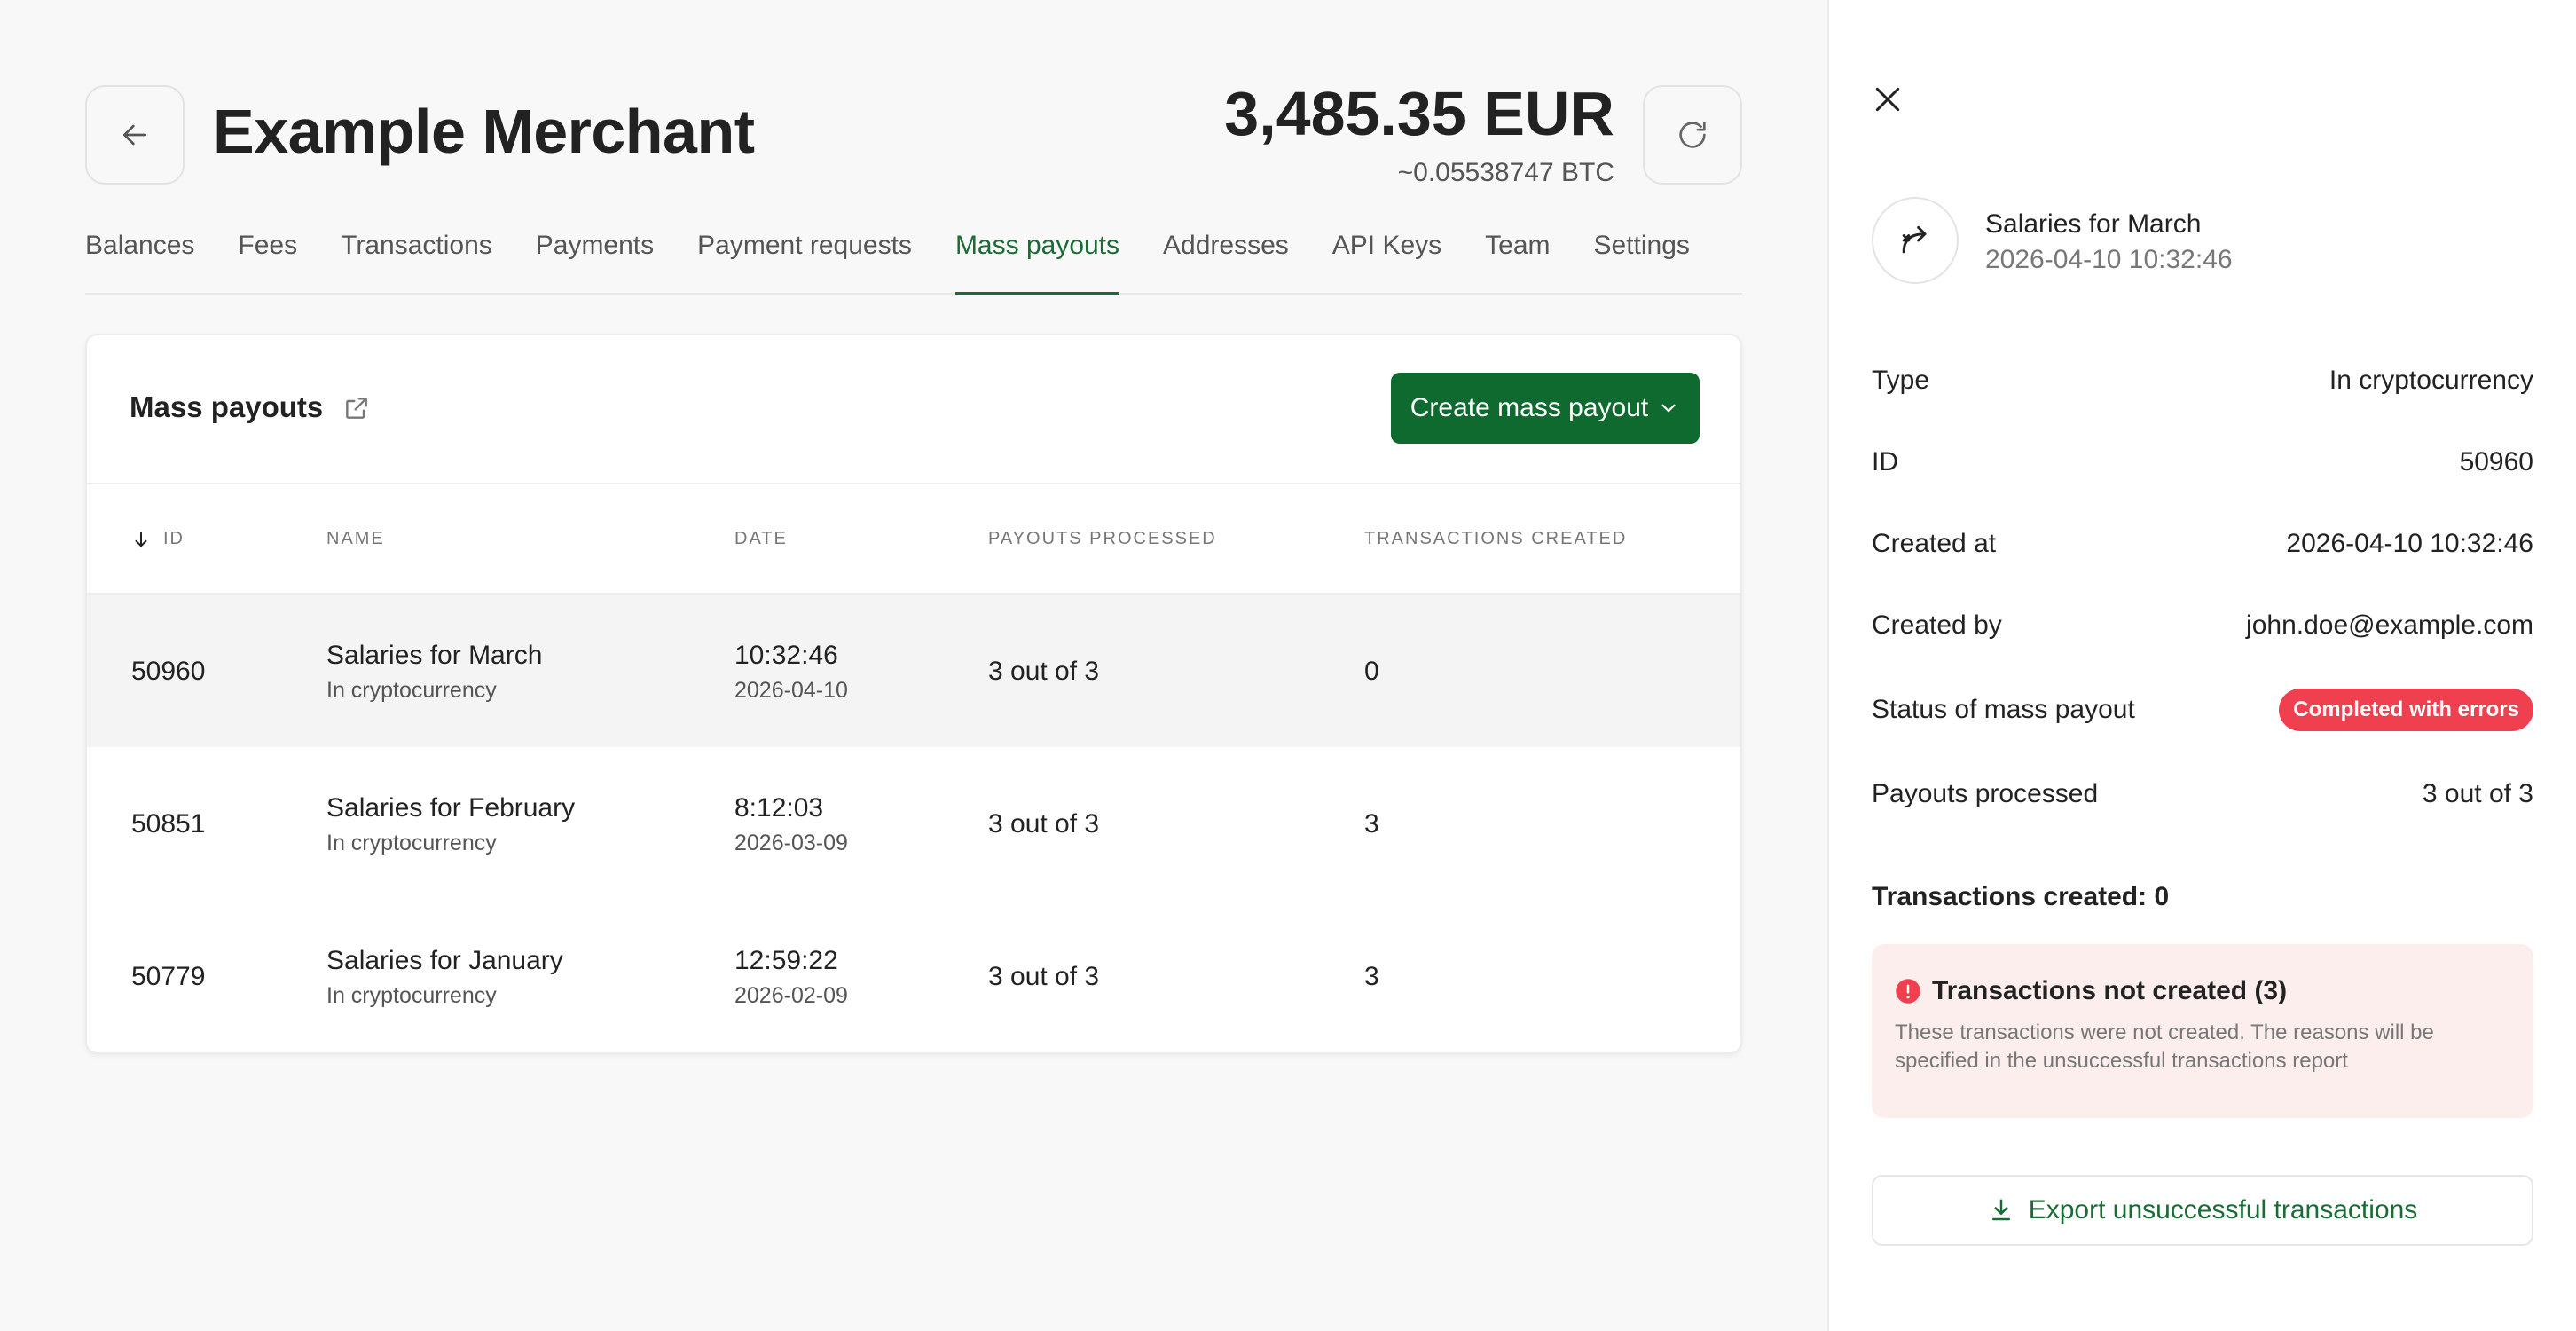 The width and height of the screenshot is (2576, 1331). What do you see at coordinates (1885, 461) in the screenshot?
I see `detail-label: ID` at bounding box center [1885, 461].